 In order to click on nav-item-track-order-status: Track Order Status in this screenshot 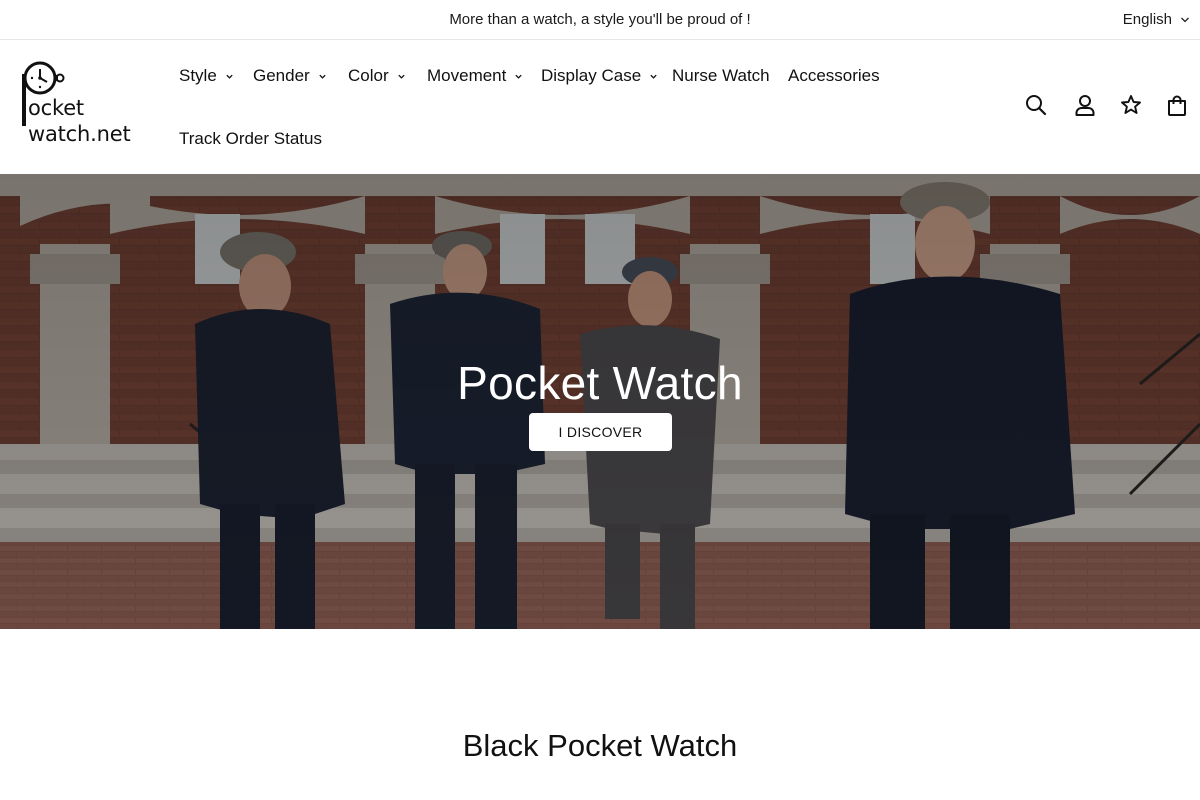, I will do `click(250, 139)`.